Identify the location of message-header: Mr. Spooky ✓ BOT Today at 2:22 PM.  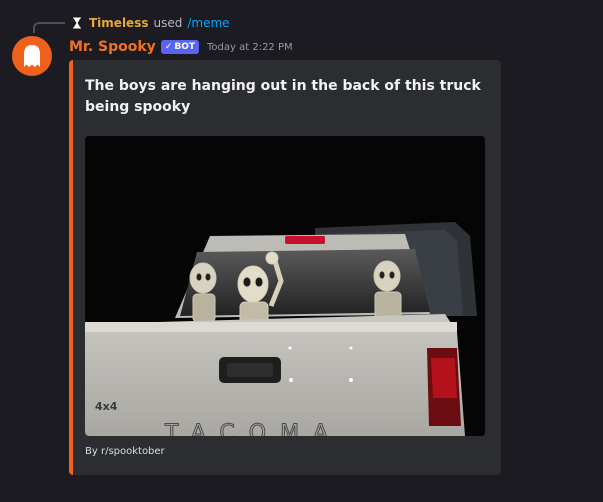
(181, 47).